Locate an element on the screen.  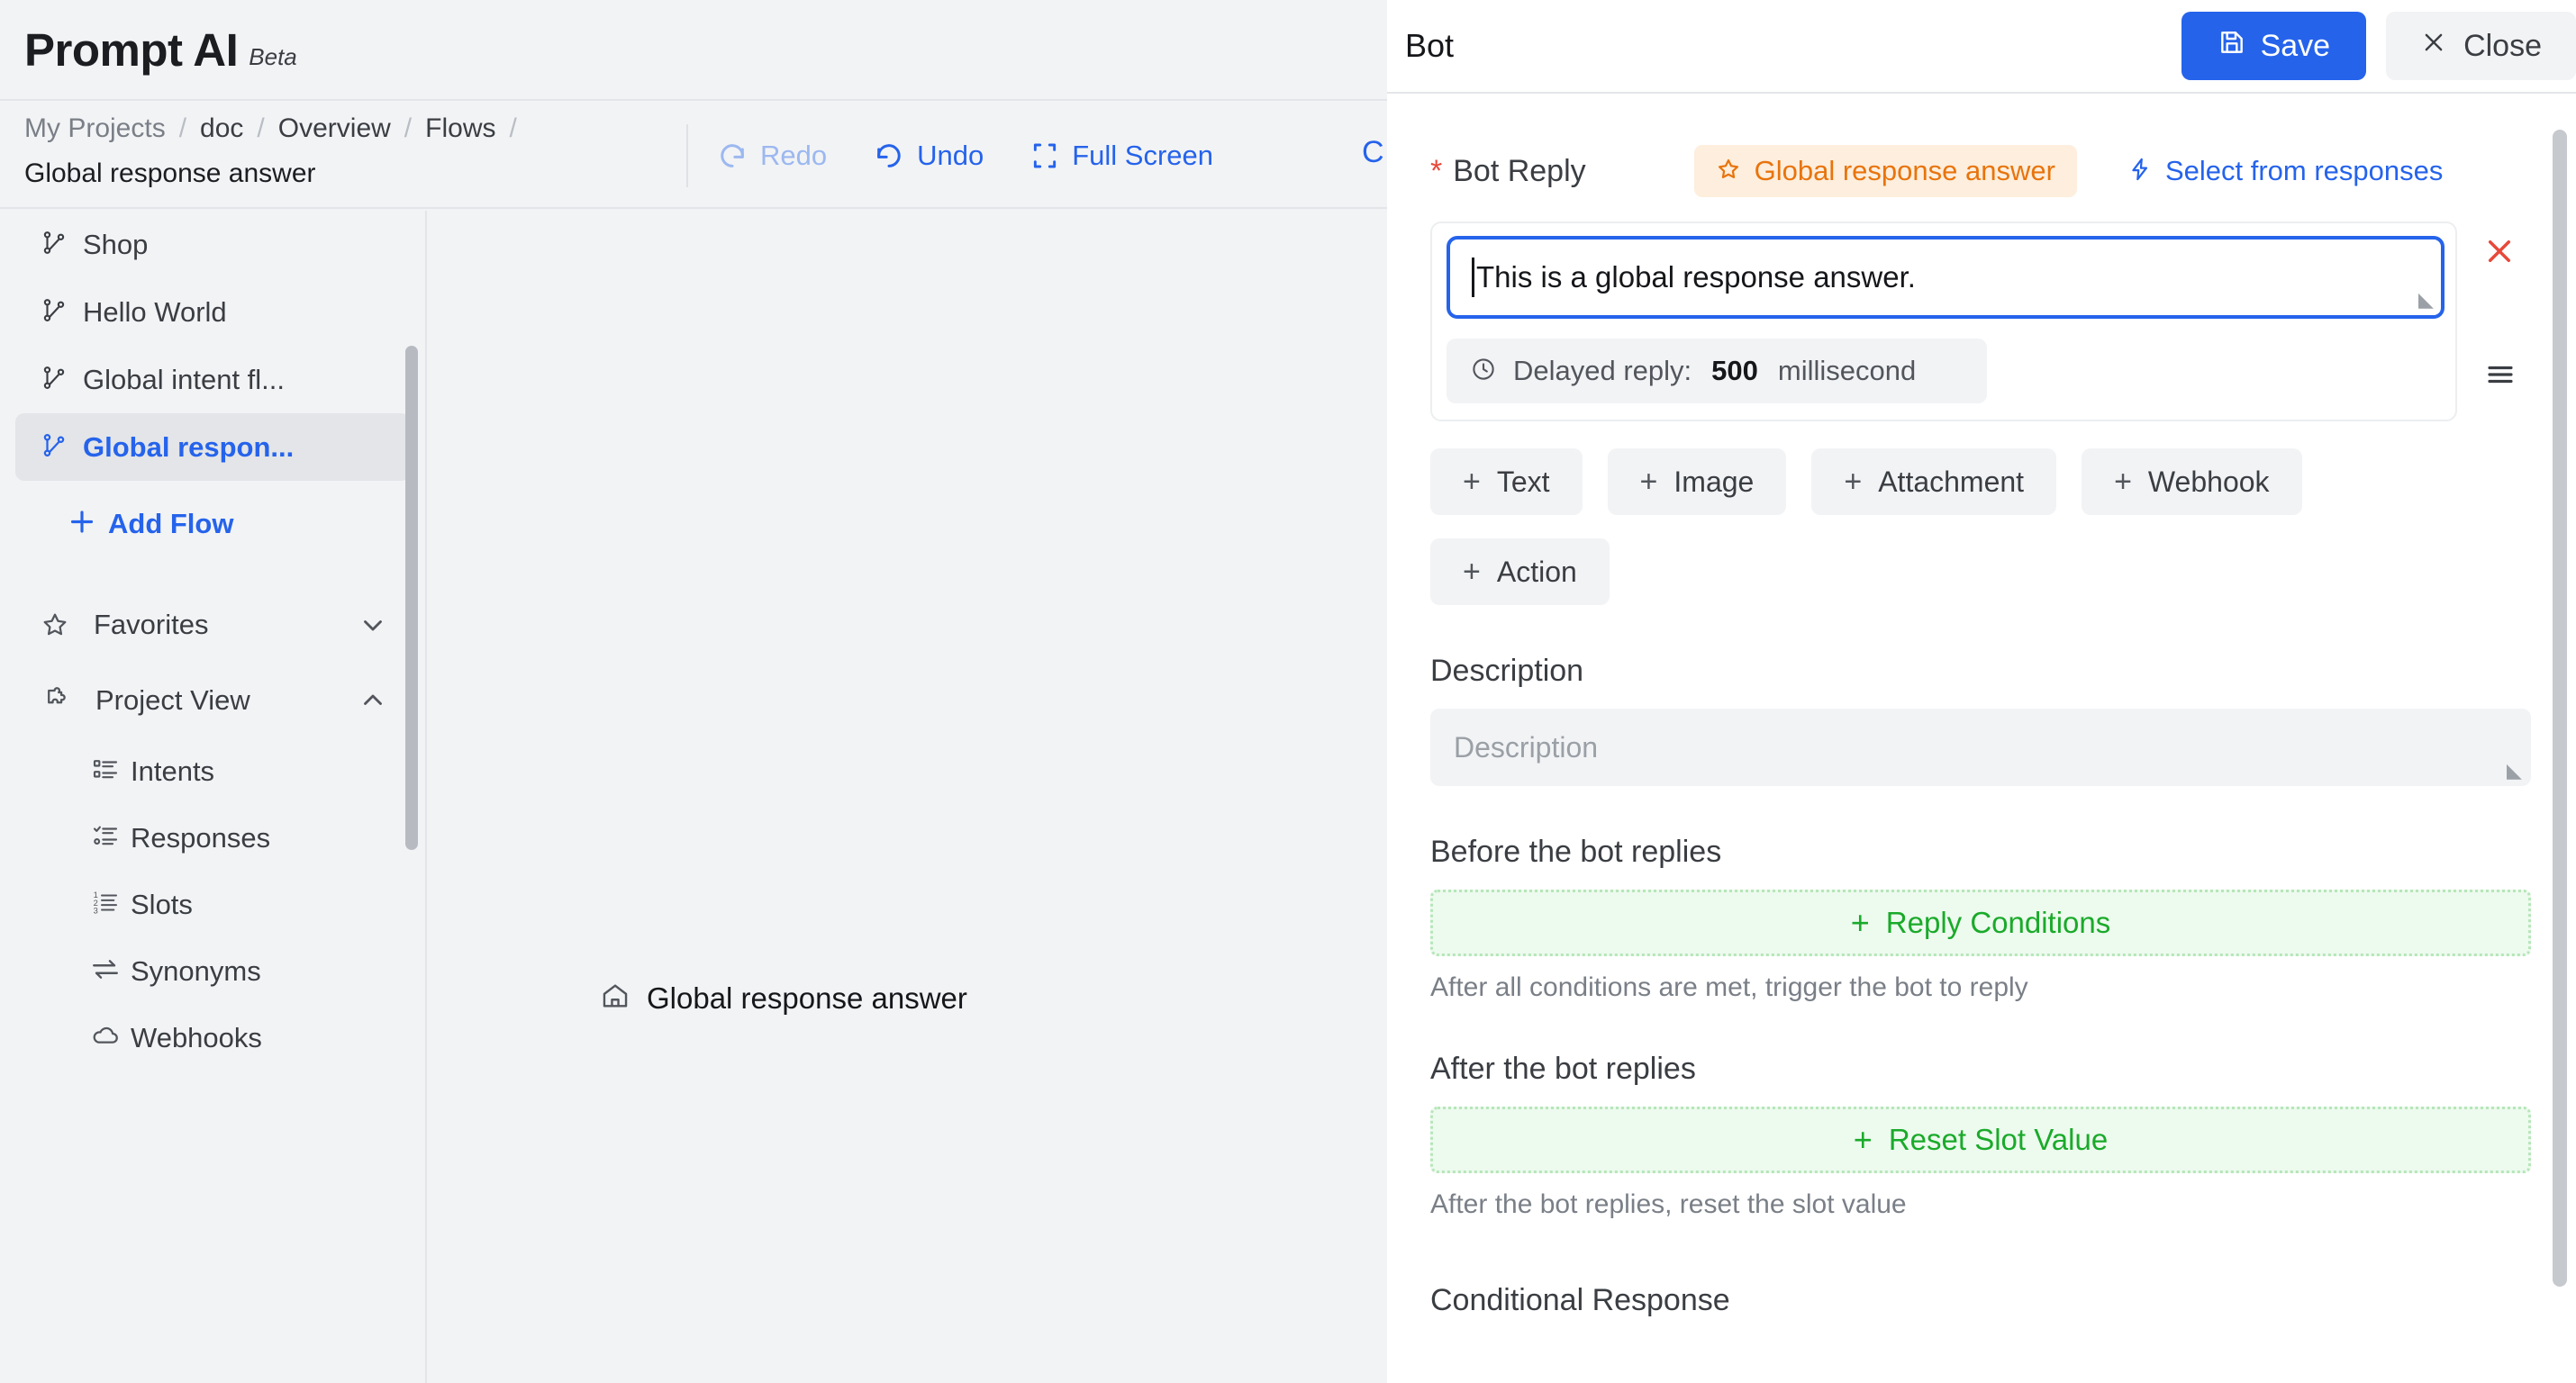
reset-slot-value-label: Reset Slot Value is located at coordinates (1998, 1139).